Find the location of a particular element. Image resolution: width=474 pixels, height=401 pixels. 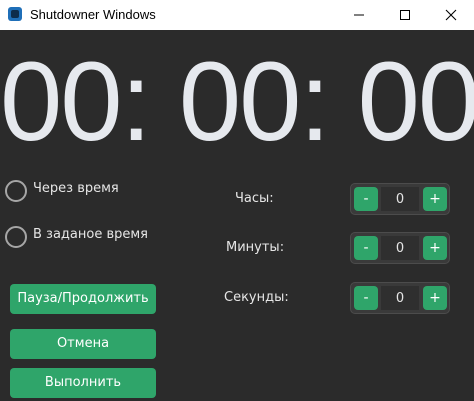

maximize-icon is located at coordinates (405, 15).